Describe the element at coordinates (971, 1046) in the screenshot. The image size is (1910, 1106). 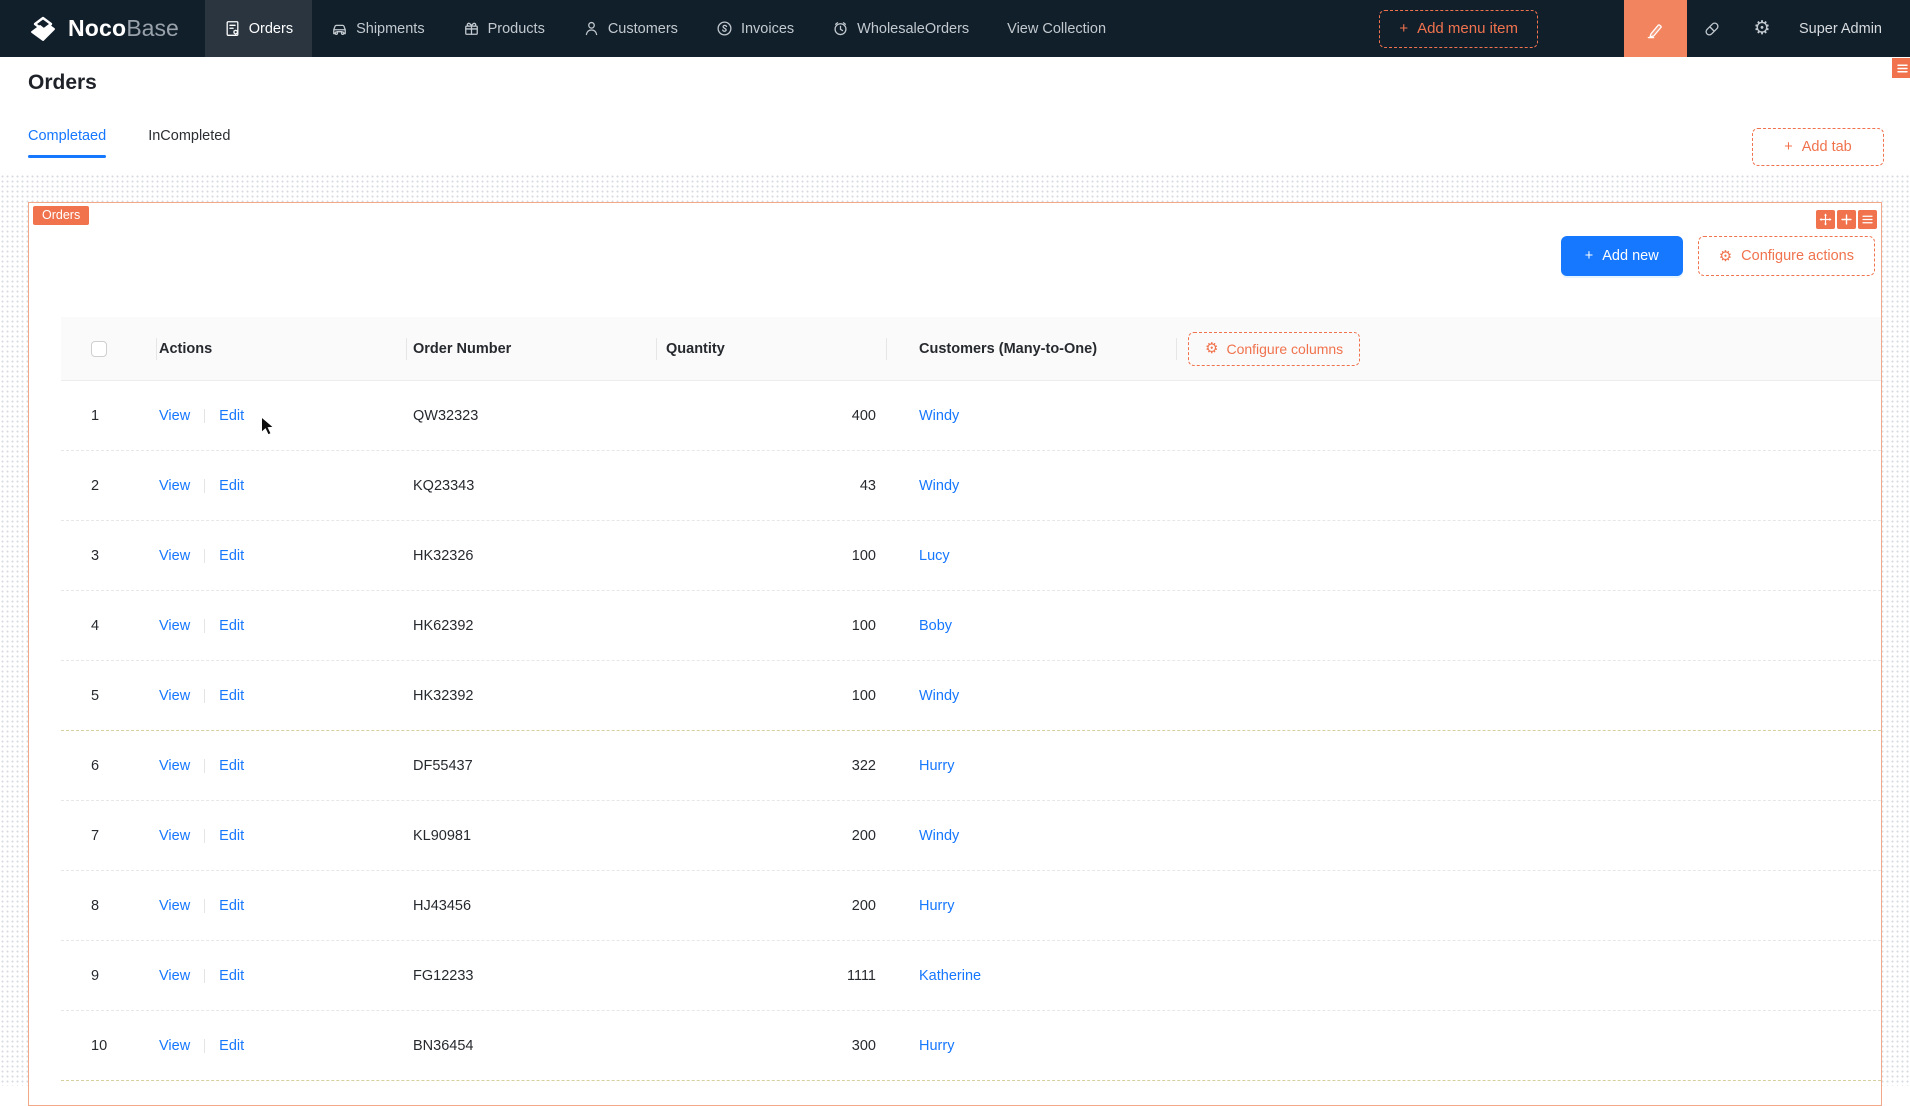
I see `table-row: 10 View Edit BN36454 300 Hurry` at that location.